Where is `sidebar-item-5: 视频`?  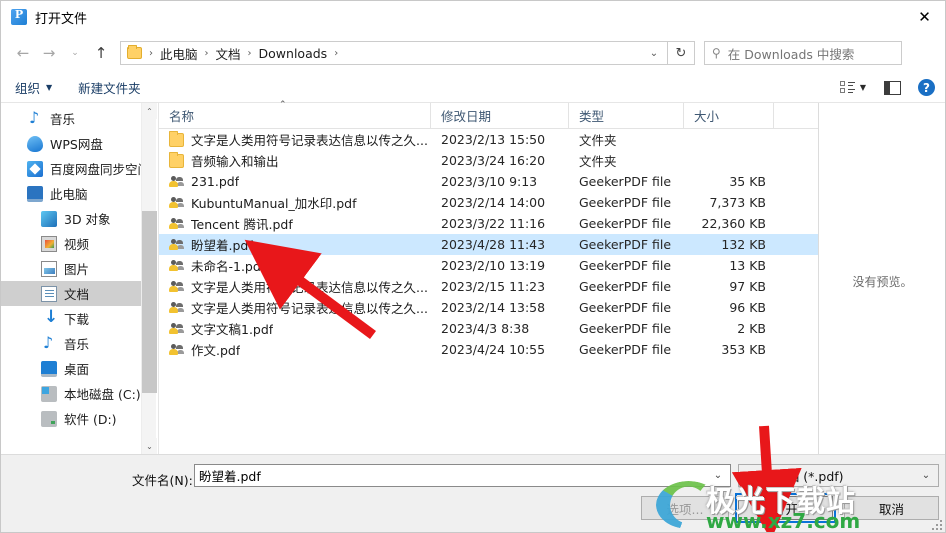
sidebar-item-5: 视频 is located at coordinates (71, 243).